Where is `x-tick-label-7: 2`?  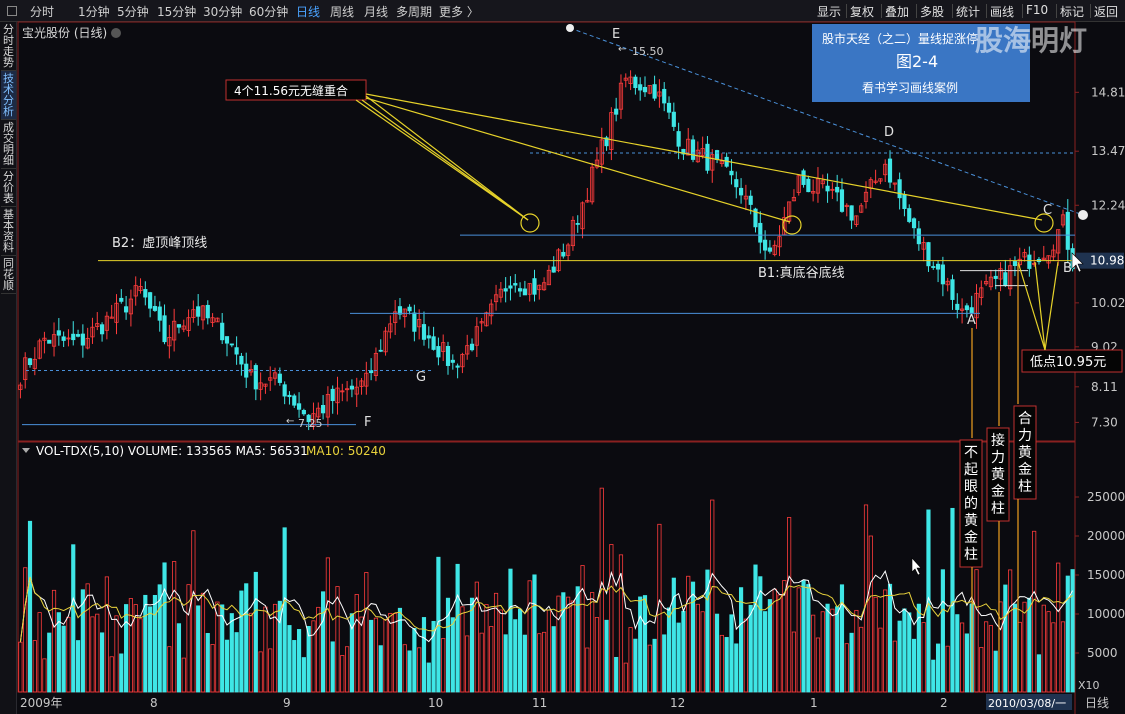 x-tick-label-7: 2 is located at coordinates (944, 703).